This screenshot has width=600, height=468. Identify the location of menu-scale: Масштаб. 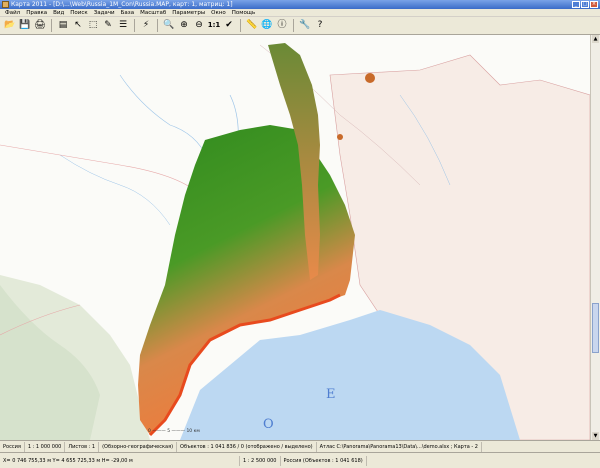
(153, 13).